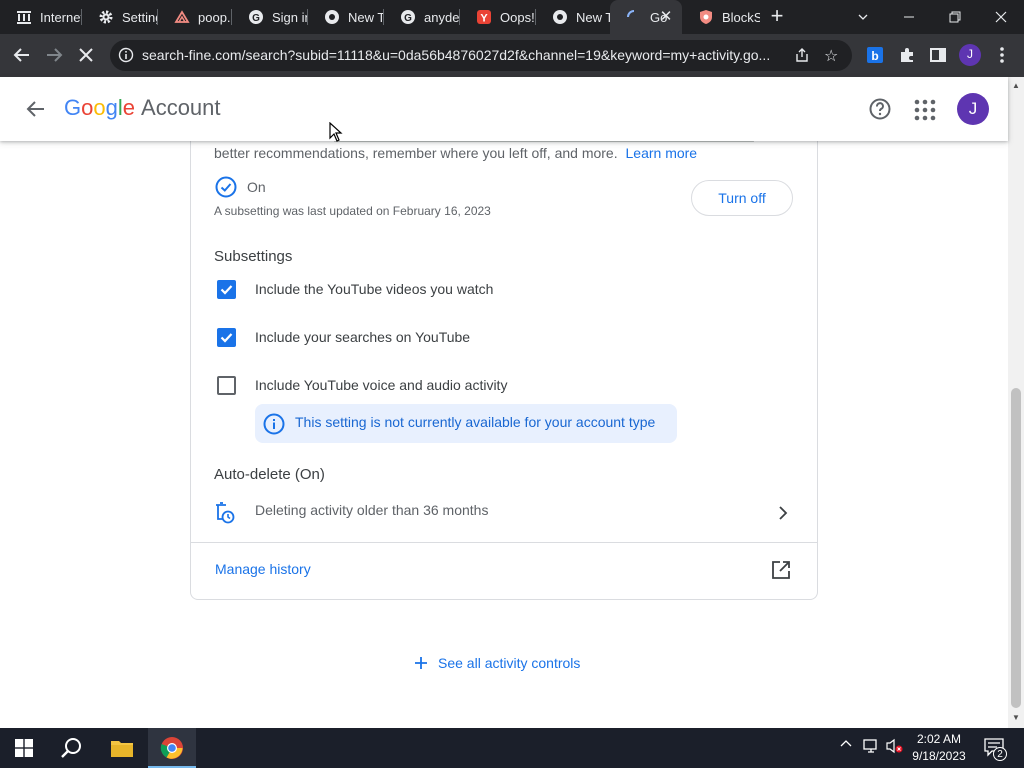 Image resolution: width=1024 pixels, height=768 pixels. Describe the element at coordinates (517, 17) in the screenshot. I see `tab-title: Oops!` at that location.